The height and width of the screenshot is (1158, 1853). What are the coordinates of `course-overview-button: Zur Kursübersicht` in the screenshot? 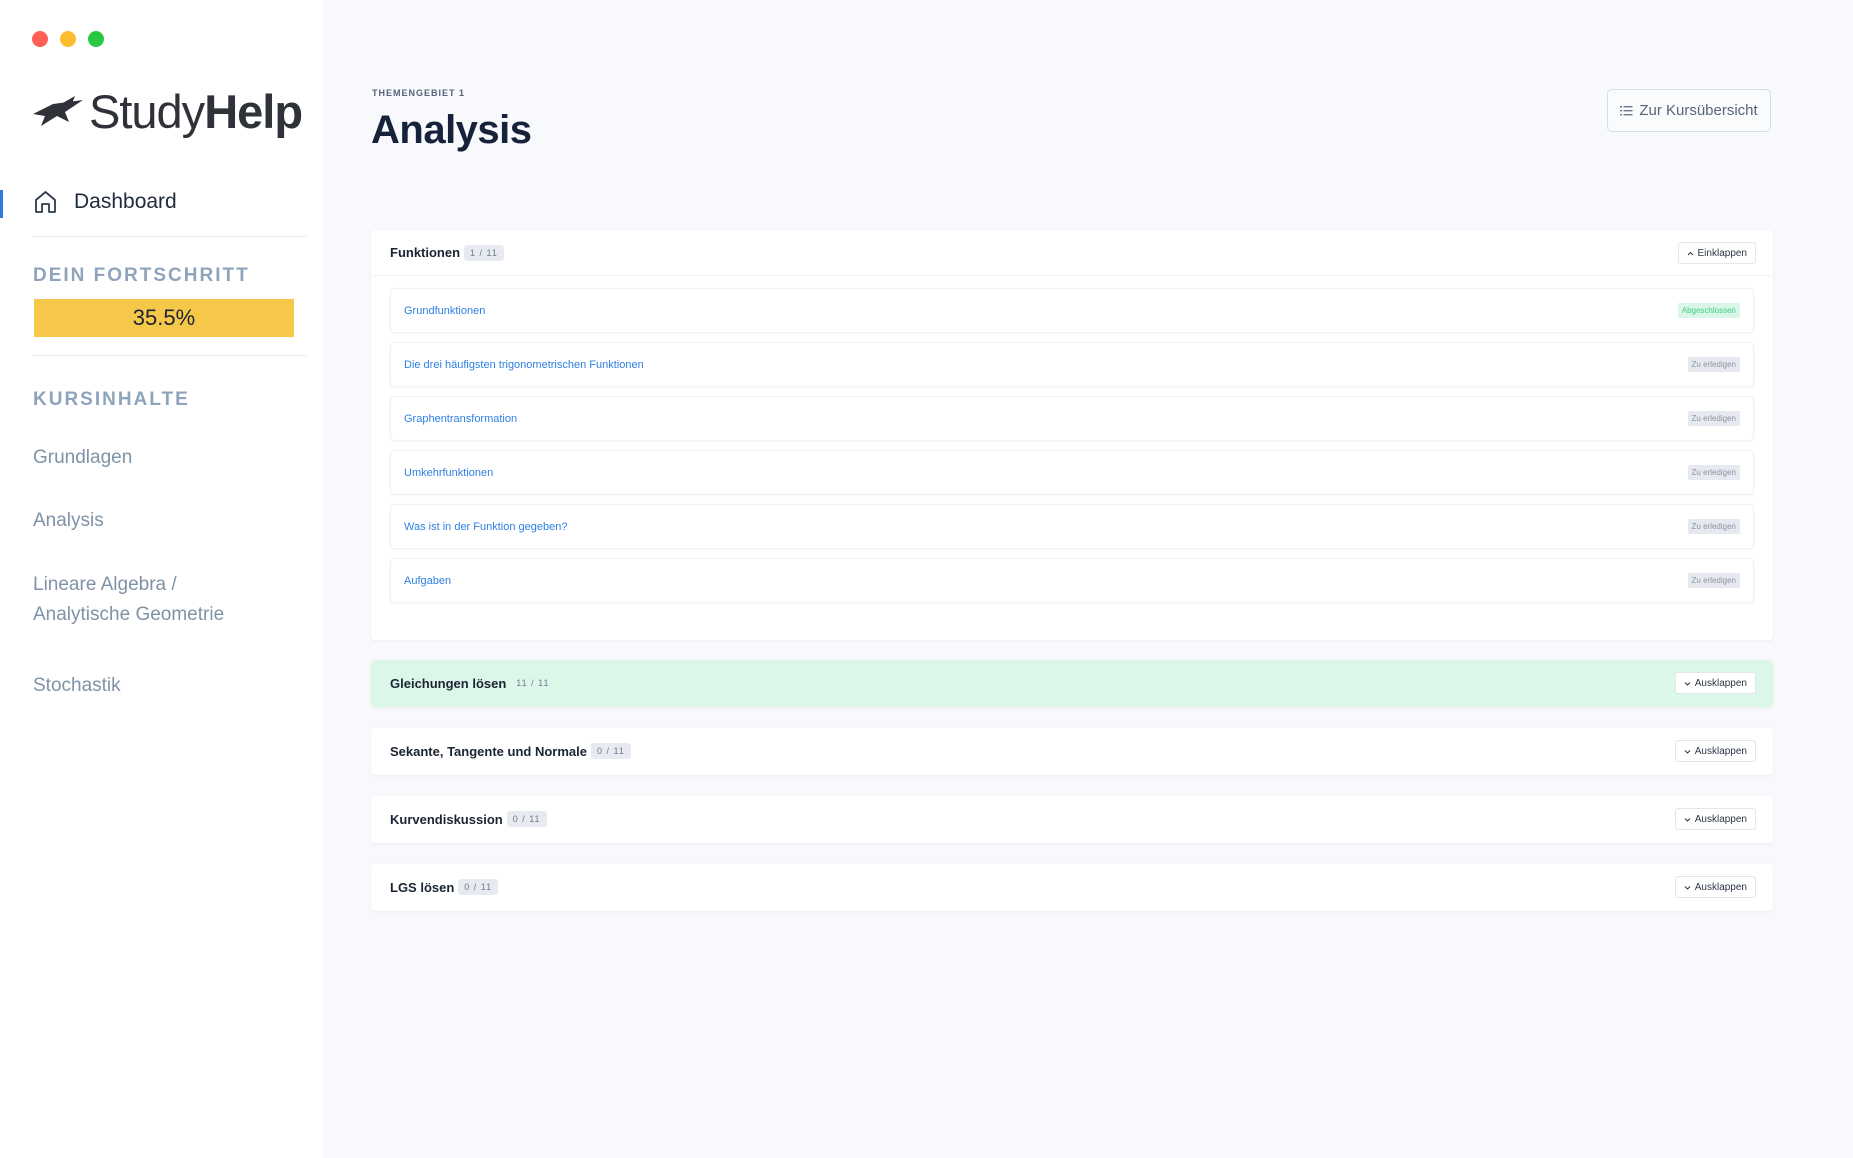 It's located at (1689, 110).